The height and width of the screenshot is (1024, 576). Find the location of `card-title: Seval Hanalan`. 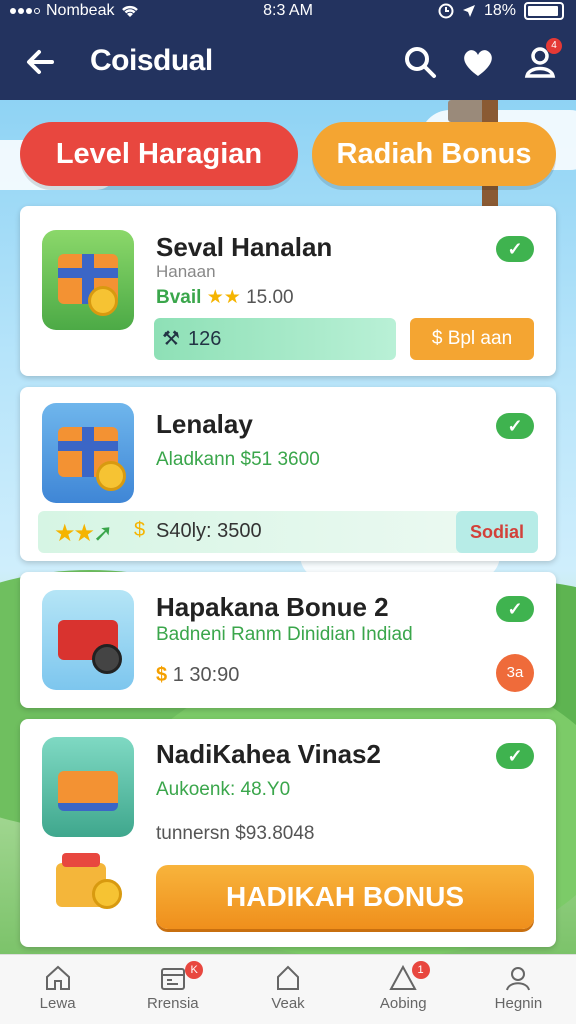

card-title: Seval Hanalan is located at coordinates (244, 247).